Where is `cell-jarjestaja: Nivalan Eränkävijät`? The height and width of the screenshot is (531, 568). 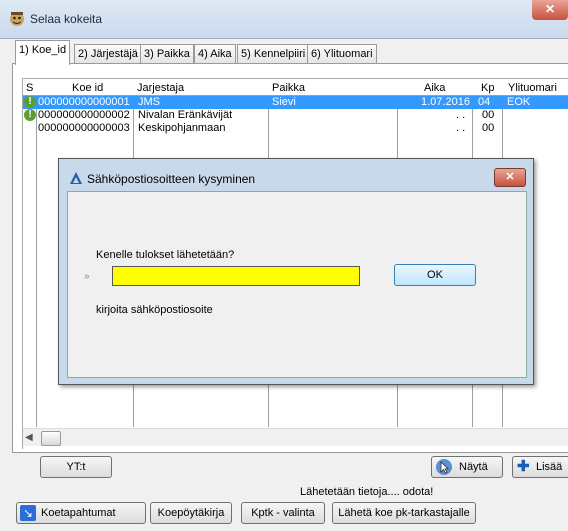
cell-jarjestaja: Nivalan Eränkävijät is located at coordinates (185, 115).